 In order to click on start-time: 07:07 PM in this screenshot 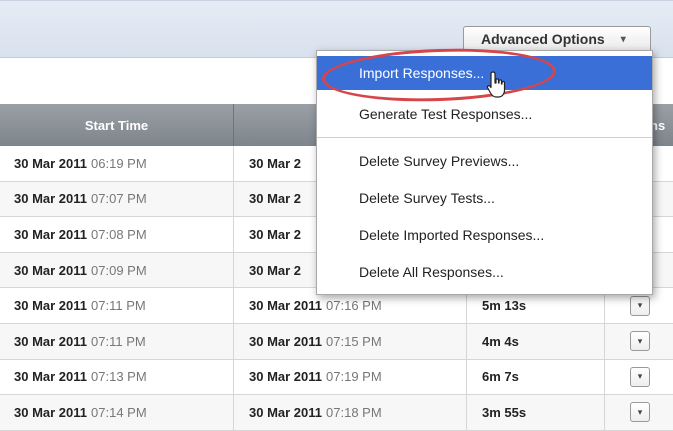, I will do `click(119, 199)`.